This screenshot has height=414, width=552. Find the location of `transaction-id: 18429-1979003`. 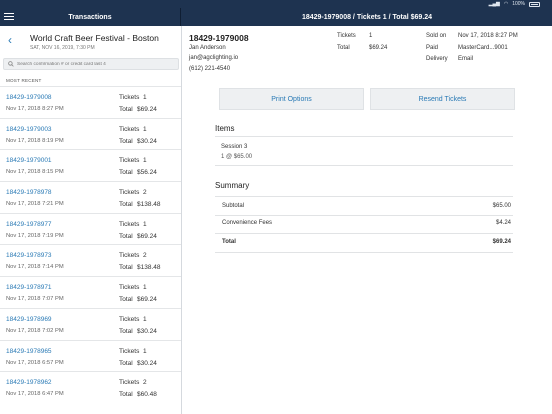

transaction-id: 18429-1979003 is located at coordinates (29, 129).